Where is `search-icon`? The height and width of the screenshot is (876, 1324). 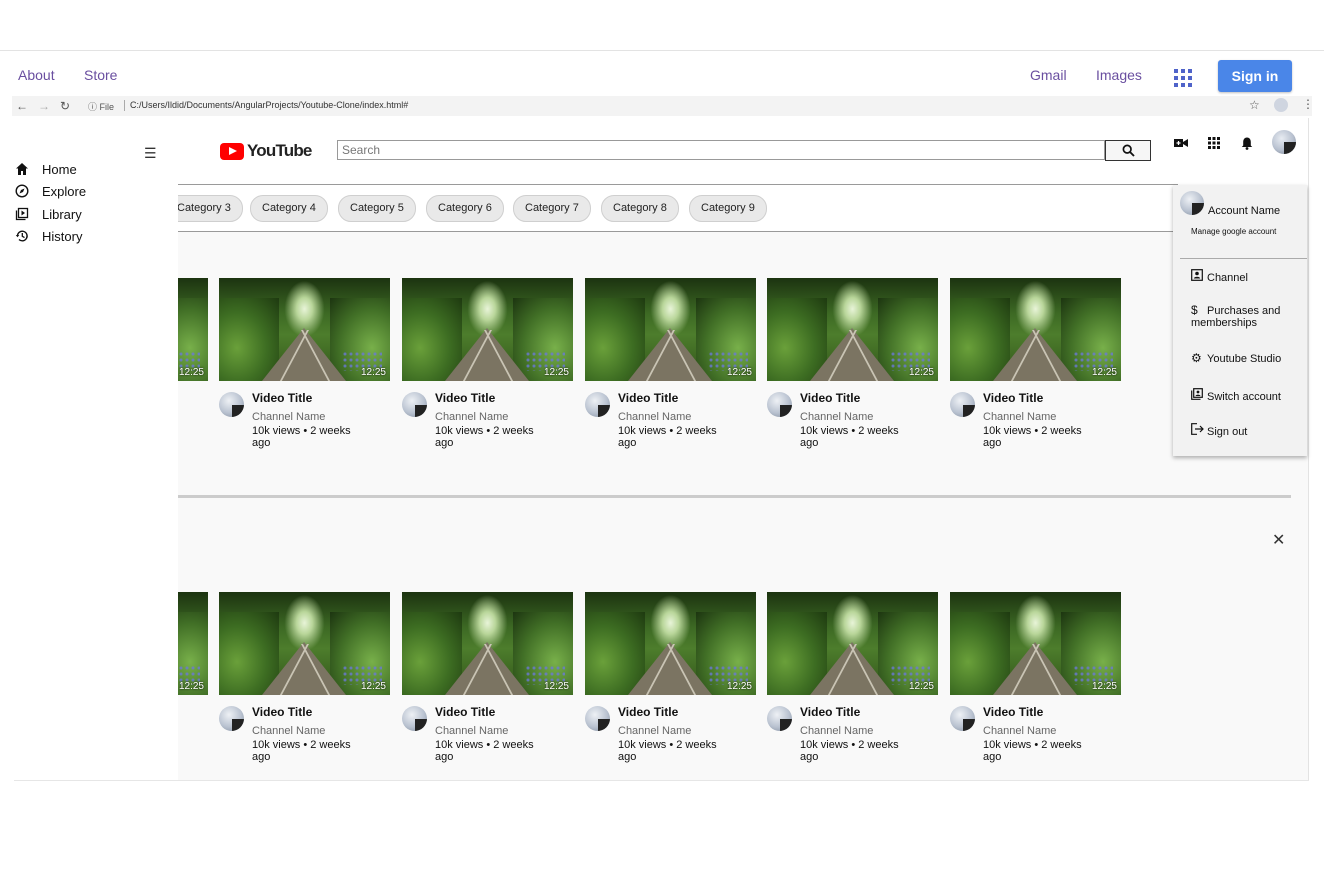
search-icon is located at coordinates (1128, 150).